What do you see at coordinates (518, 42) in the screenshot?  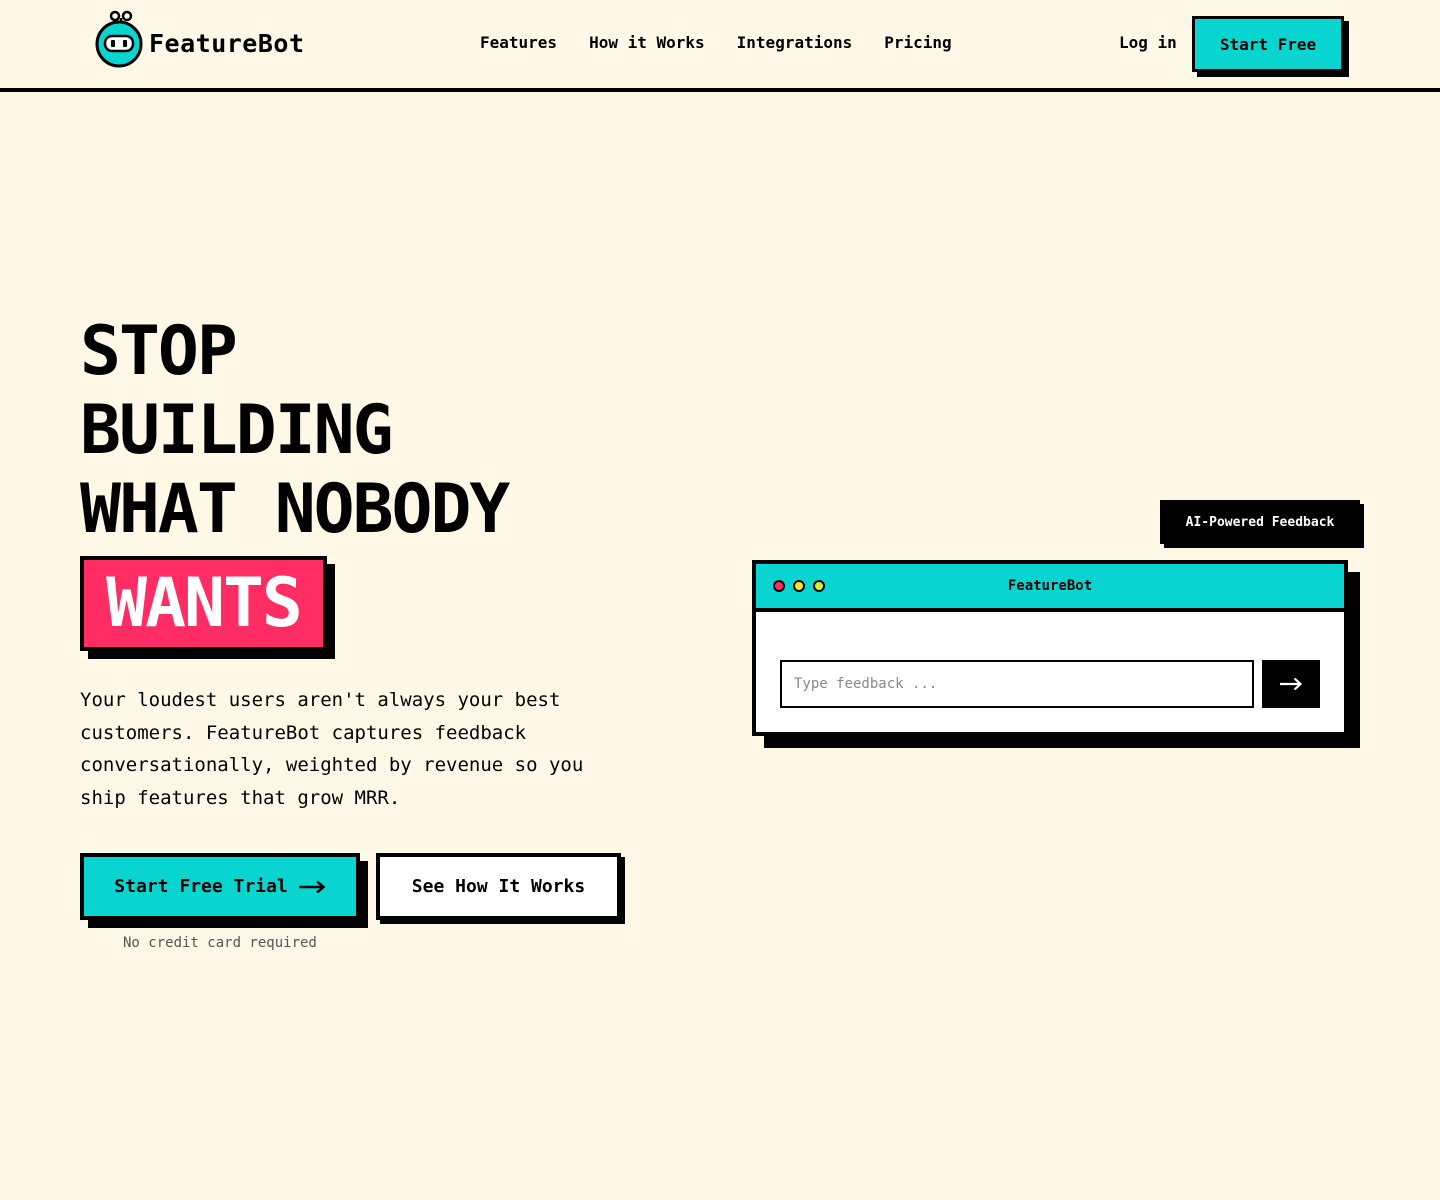 I see `nav-link-features: Features` at bounding box center [518, 42].